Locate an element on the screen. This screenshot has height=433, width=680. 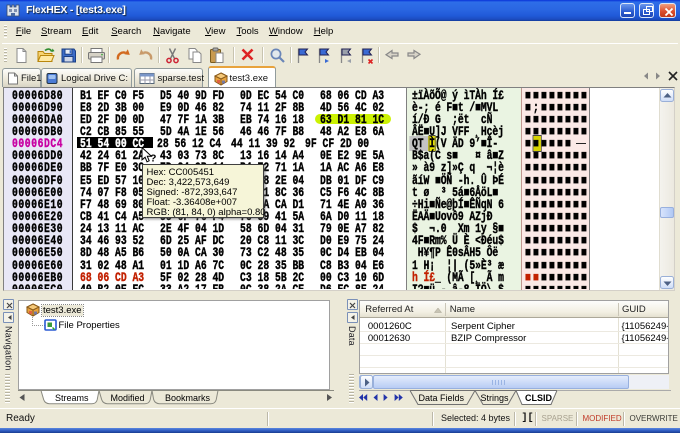
svg-text: Data Fields is located at coordinates (442, 398).